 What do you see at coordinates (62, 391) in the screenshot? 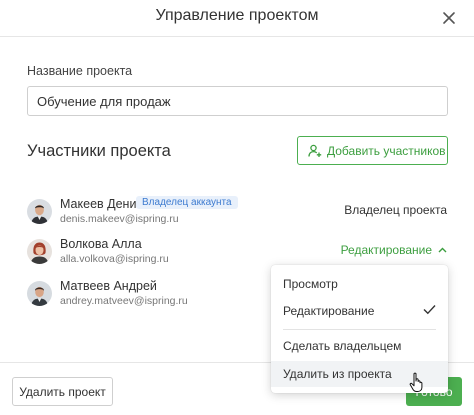
I see `delete-project-button: Удалить проект` at bounding box center [62, 391].